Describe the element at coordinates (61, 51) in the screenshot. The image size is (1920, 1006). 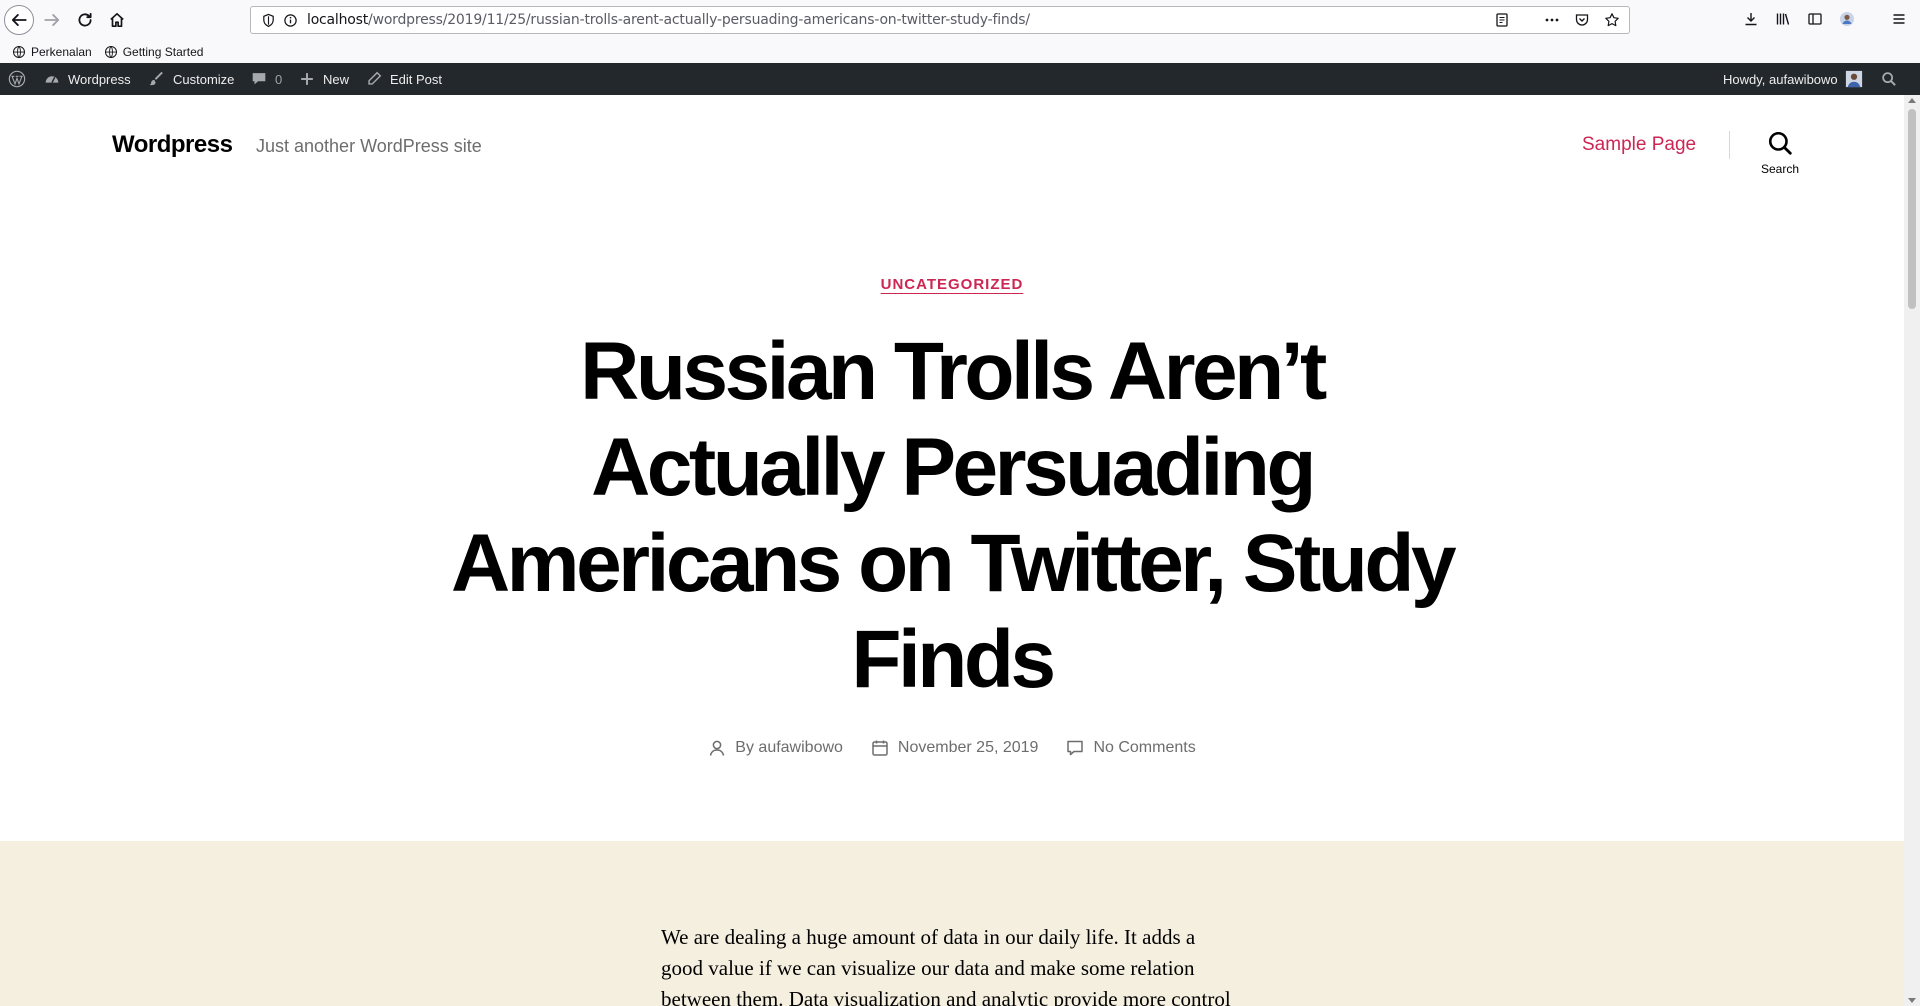
I see `bookmark-label: Perkenalan` at that location.